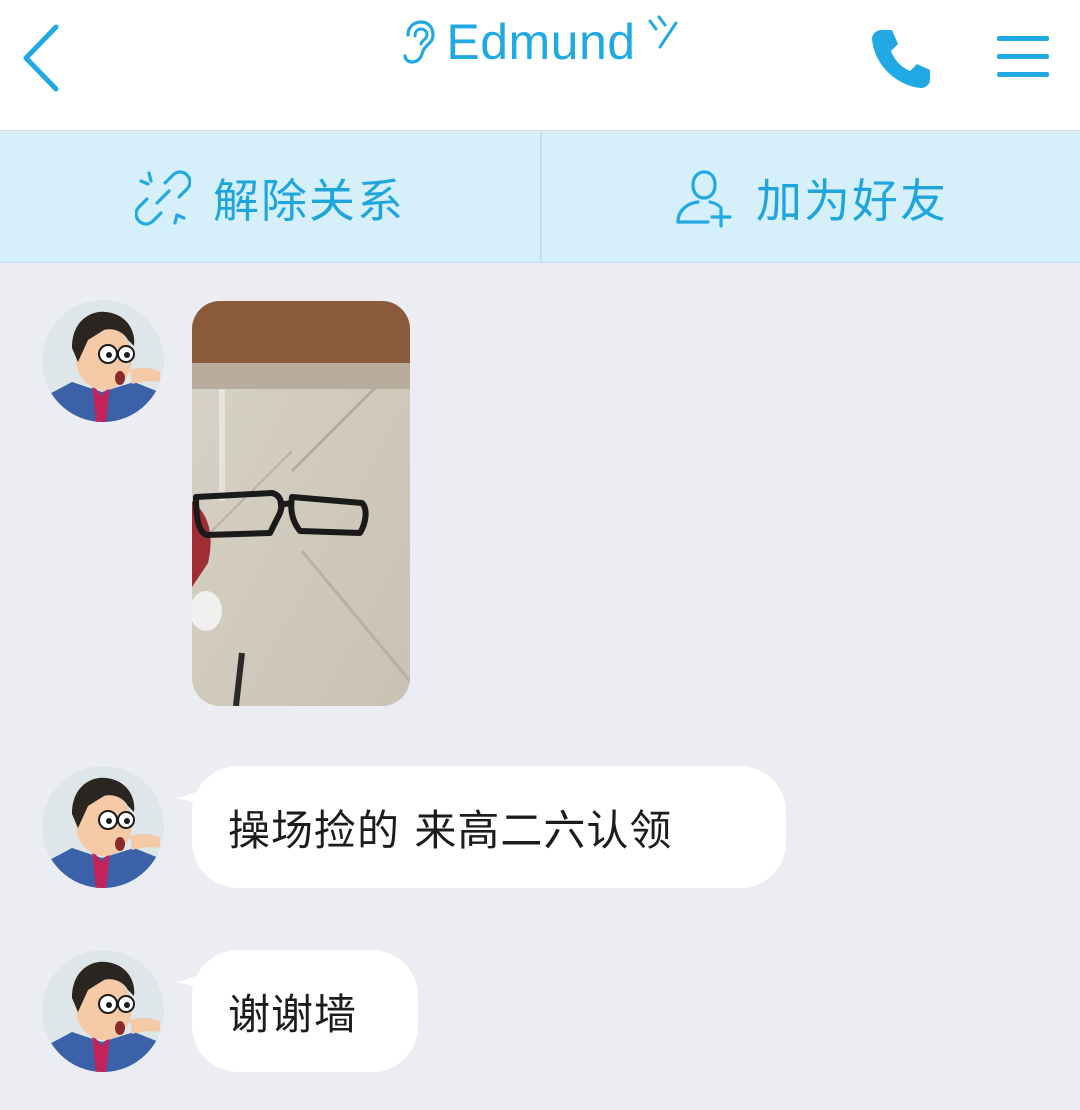 Image resolution: width=1080 pixels, height=1110 pixels. I want to click on image-message, so click(301, 503).